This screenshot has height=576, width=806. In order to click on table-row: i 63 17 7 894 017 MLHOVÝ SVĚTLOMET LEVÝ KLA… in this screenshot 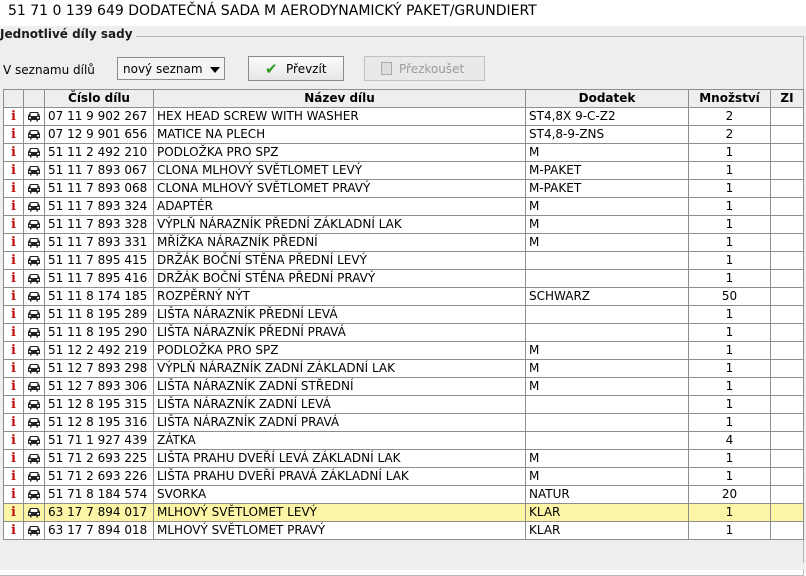, I will do `click(403, 512)`.